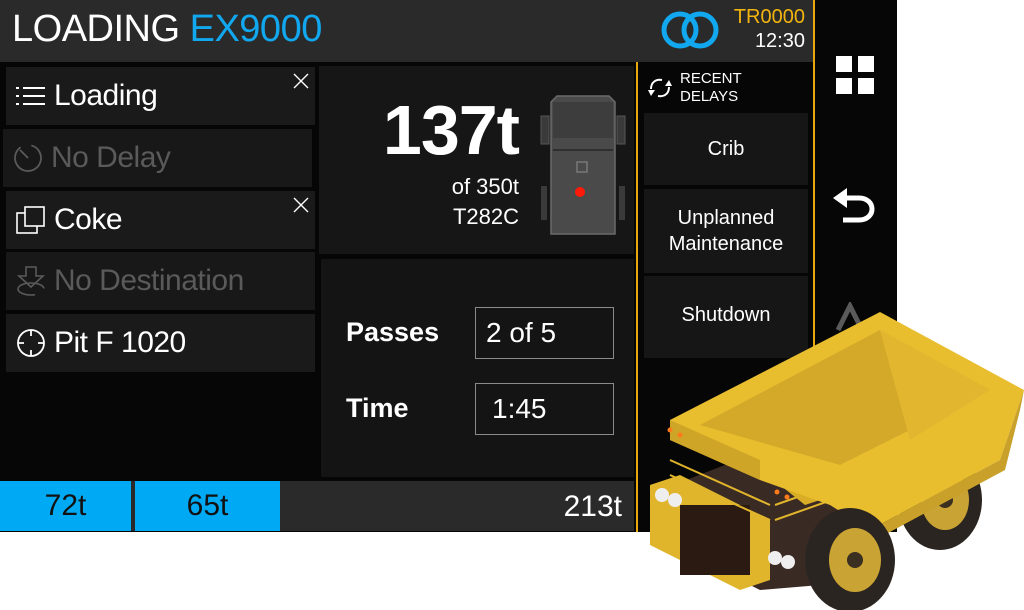 This screenshot has width=1024, height=610. Describe the element at coordinates (769, 17) in the screenshot. I see `truck-id: TR0000` at that location.